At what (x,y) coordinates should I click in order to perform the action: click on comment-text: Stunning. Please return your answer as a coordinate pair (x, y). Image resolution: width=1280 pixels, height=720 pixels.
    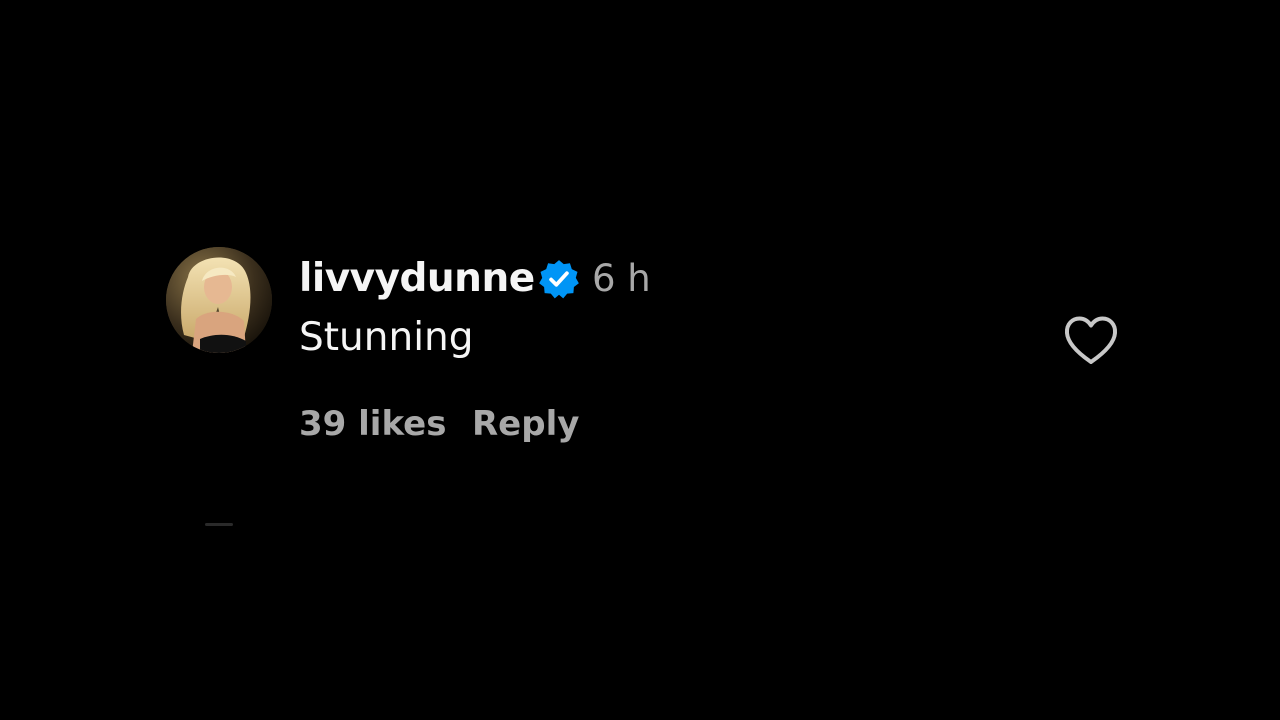
    Looking at the image, I should click on (386, 337).